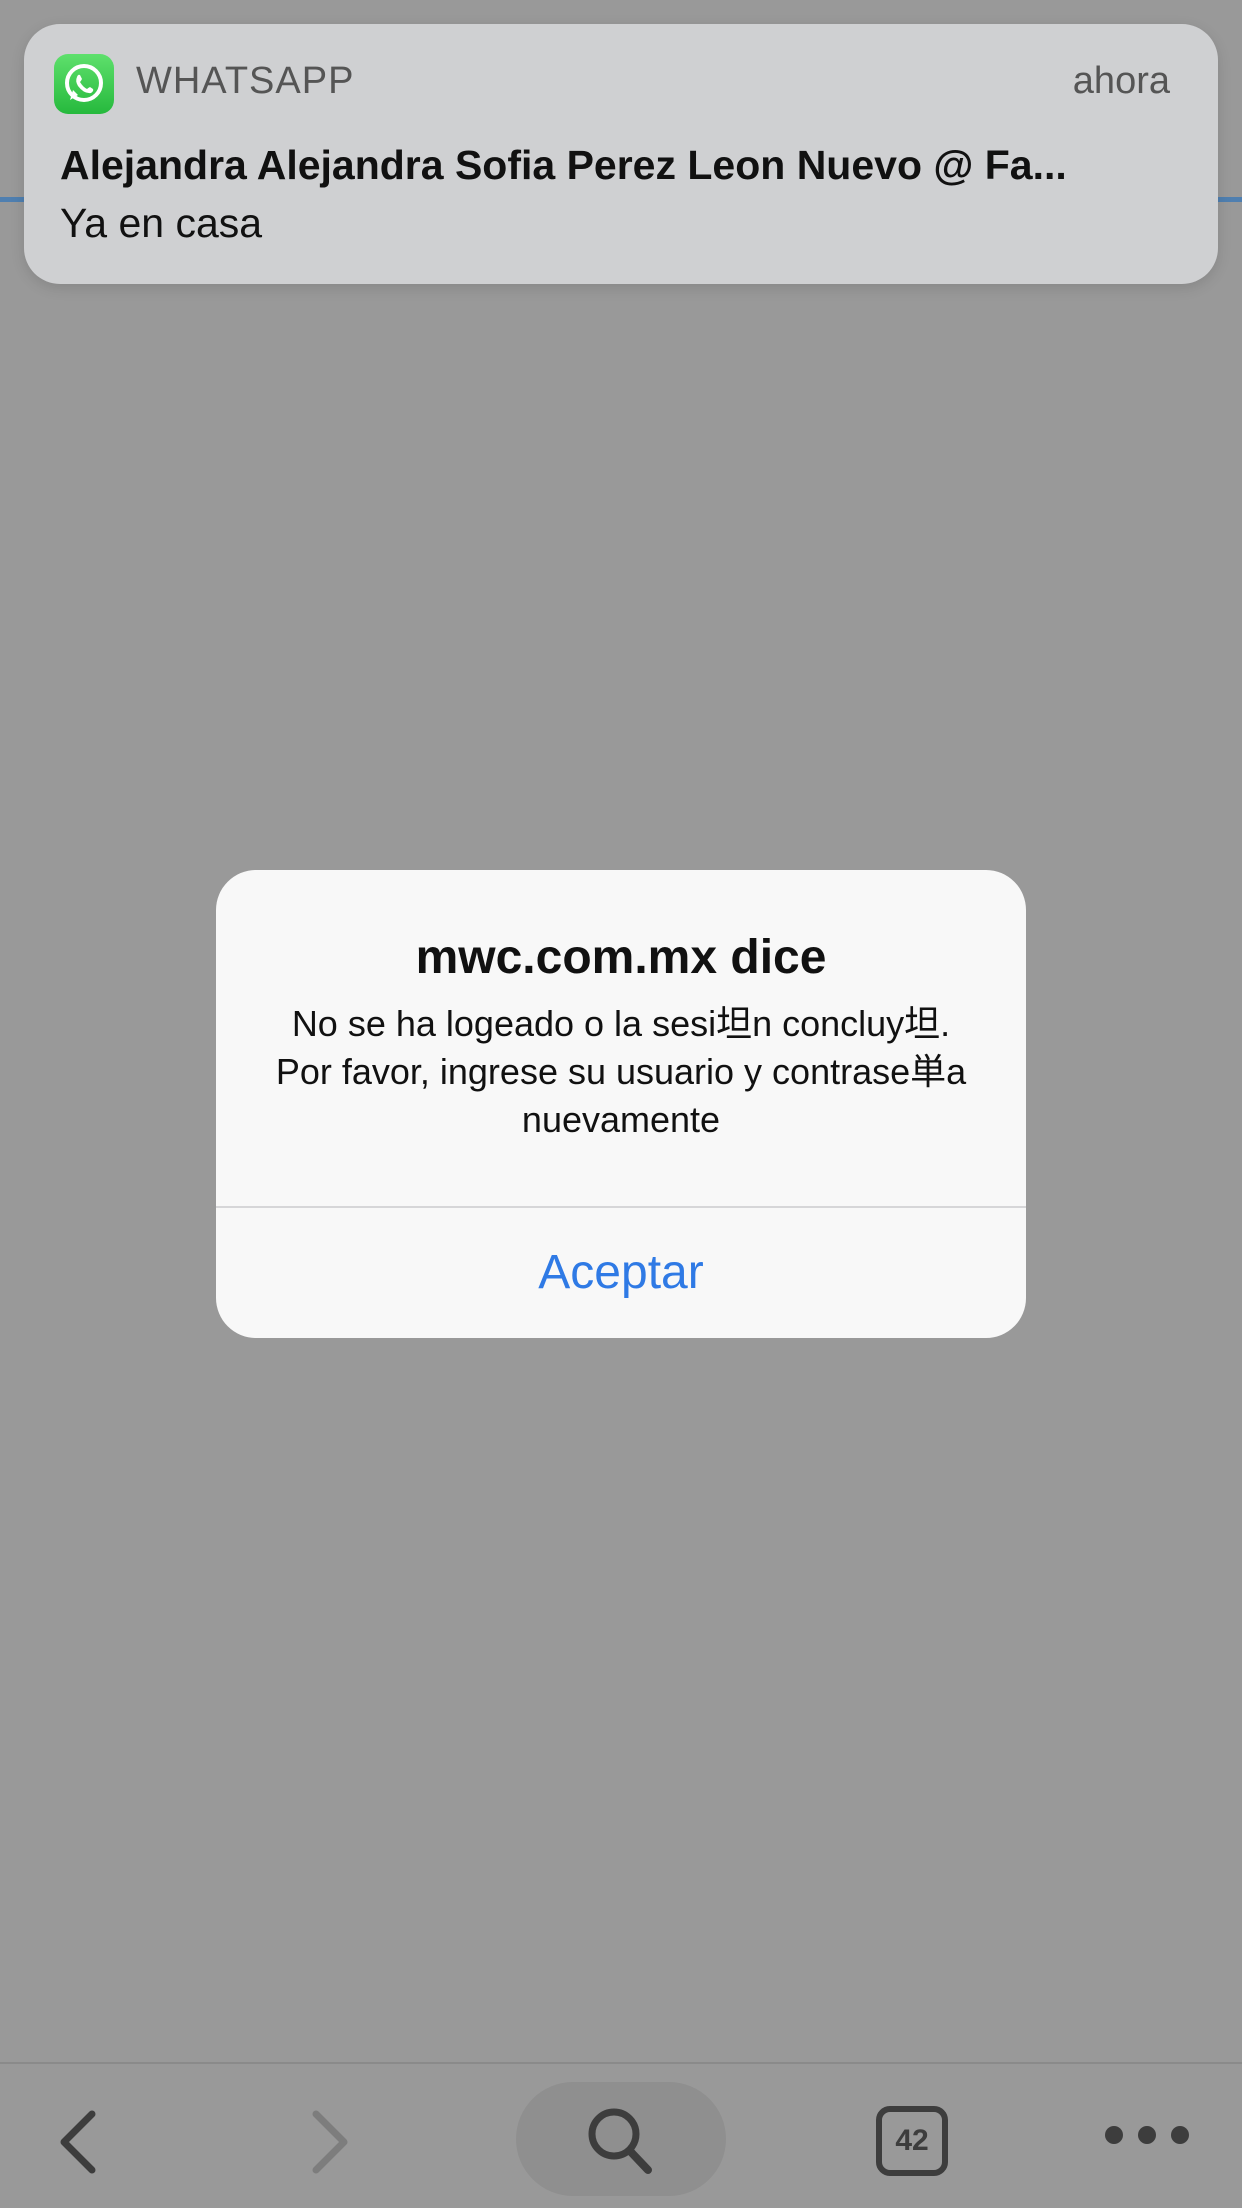 This screenshot has height=2208, width=1242. I want to click on whatsapp-icon, so click(84, 84).